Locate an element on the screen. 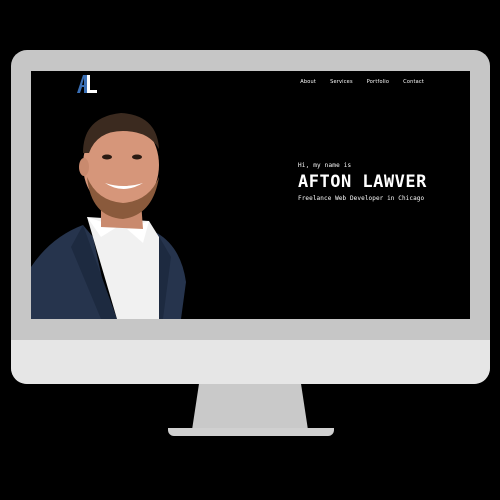 The width and height of the screenshot is (500, 500). hero-tagline: Freelance Web Developer in Chicago is located at coordinates (361, 198).